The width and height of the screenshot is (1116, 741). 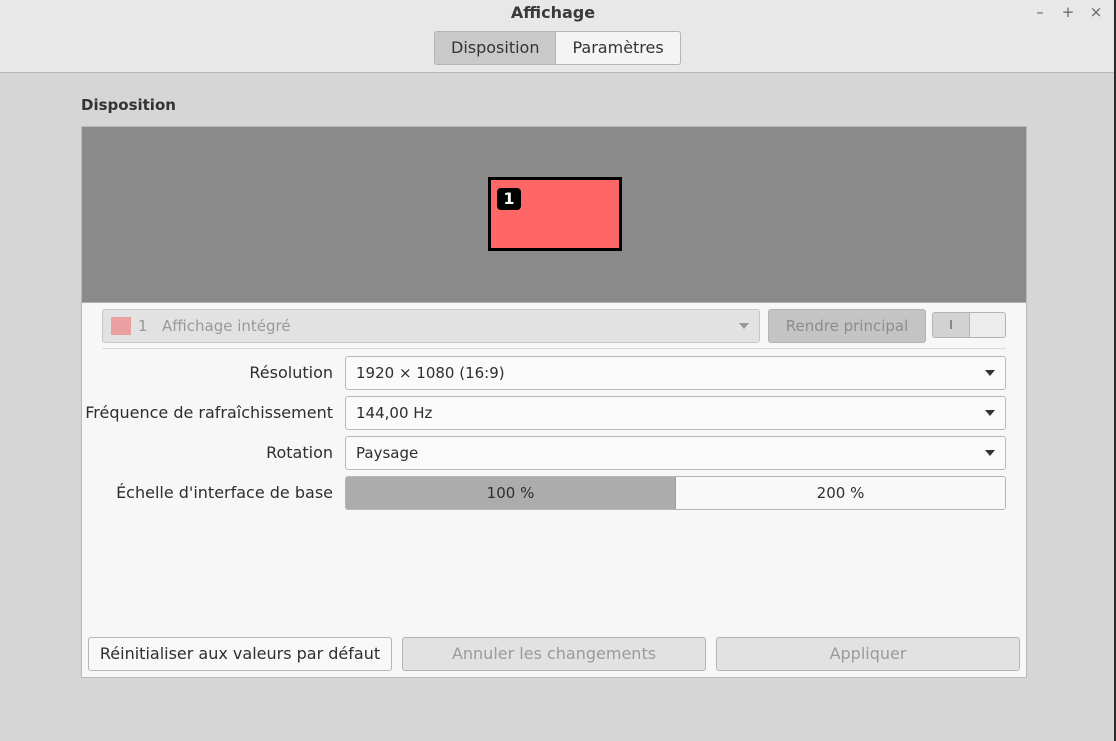 What do you see at coordinates (675, 413) in the screenshot?
I see `refresh-rate-combo: 144,00 Hz` at bounding box center [675, 413].